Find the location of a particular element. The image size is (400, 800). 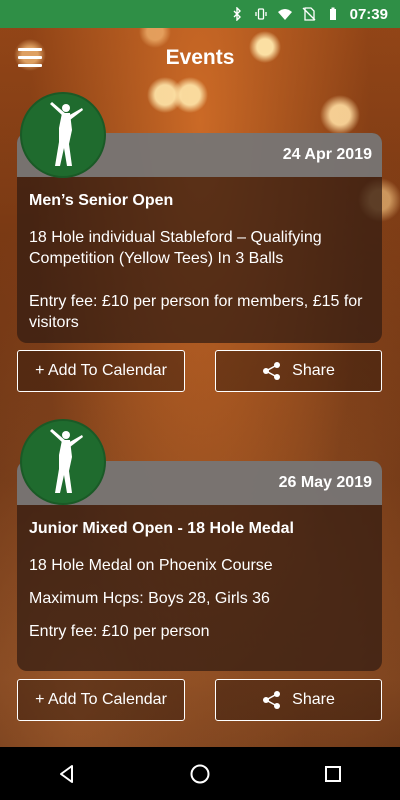

no-sim-icon is located at coordinates (309, 14).